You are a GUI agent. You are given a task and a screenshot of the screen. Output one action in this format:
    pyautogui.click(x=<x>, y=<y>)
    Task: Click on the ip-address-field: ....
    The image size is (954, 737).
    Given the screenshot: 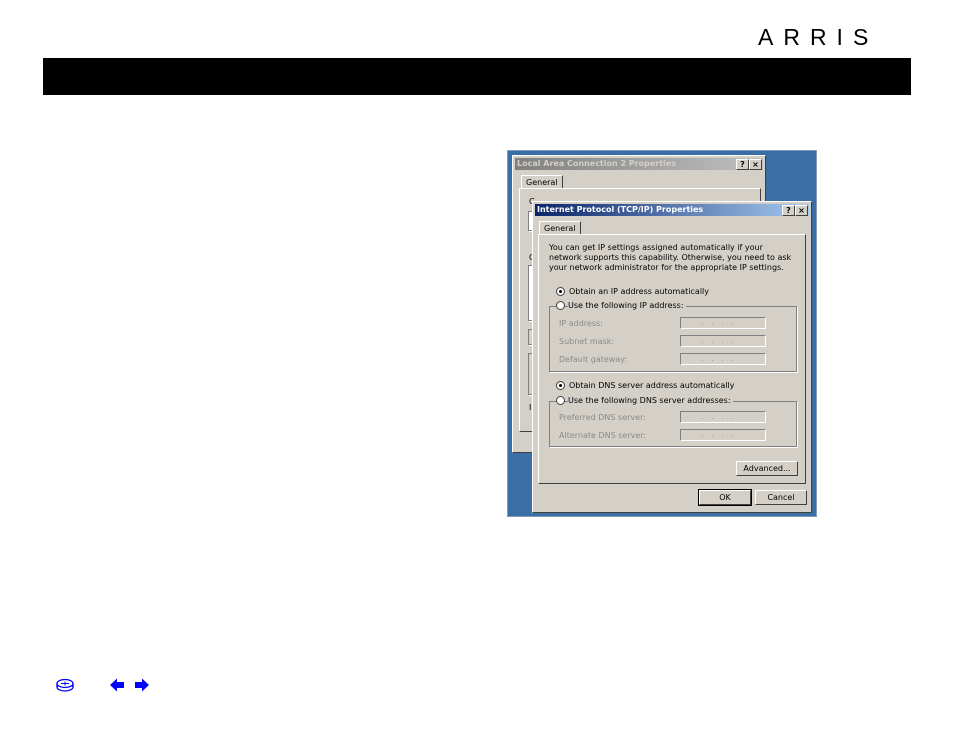 What is the action you would take?
    pyautogui.click(x=723, y=323)
    